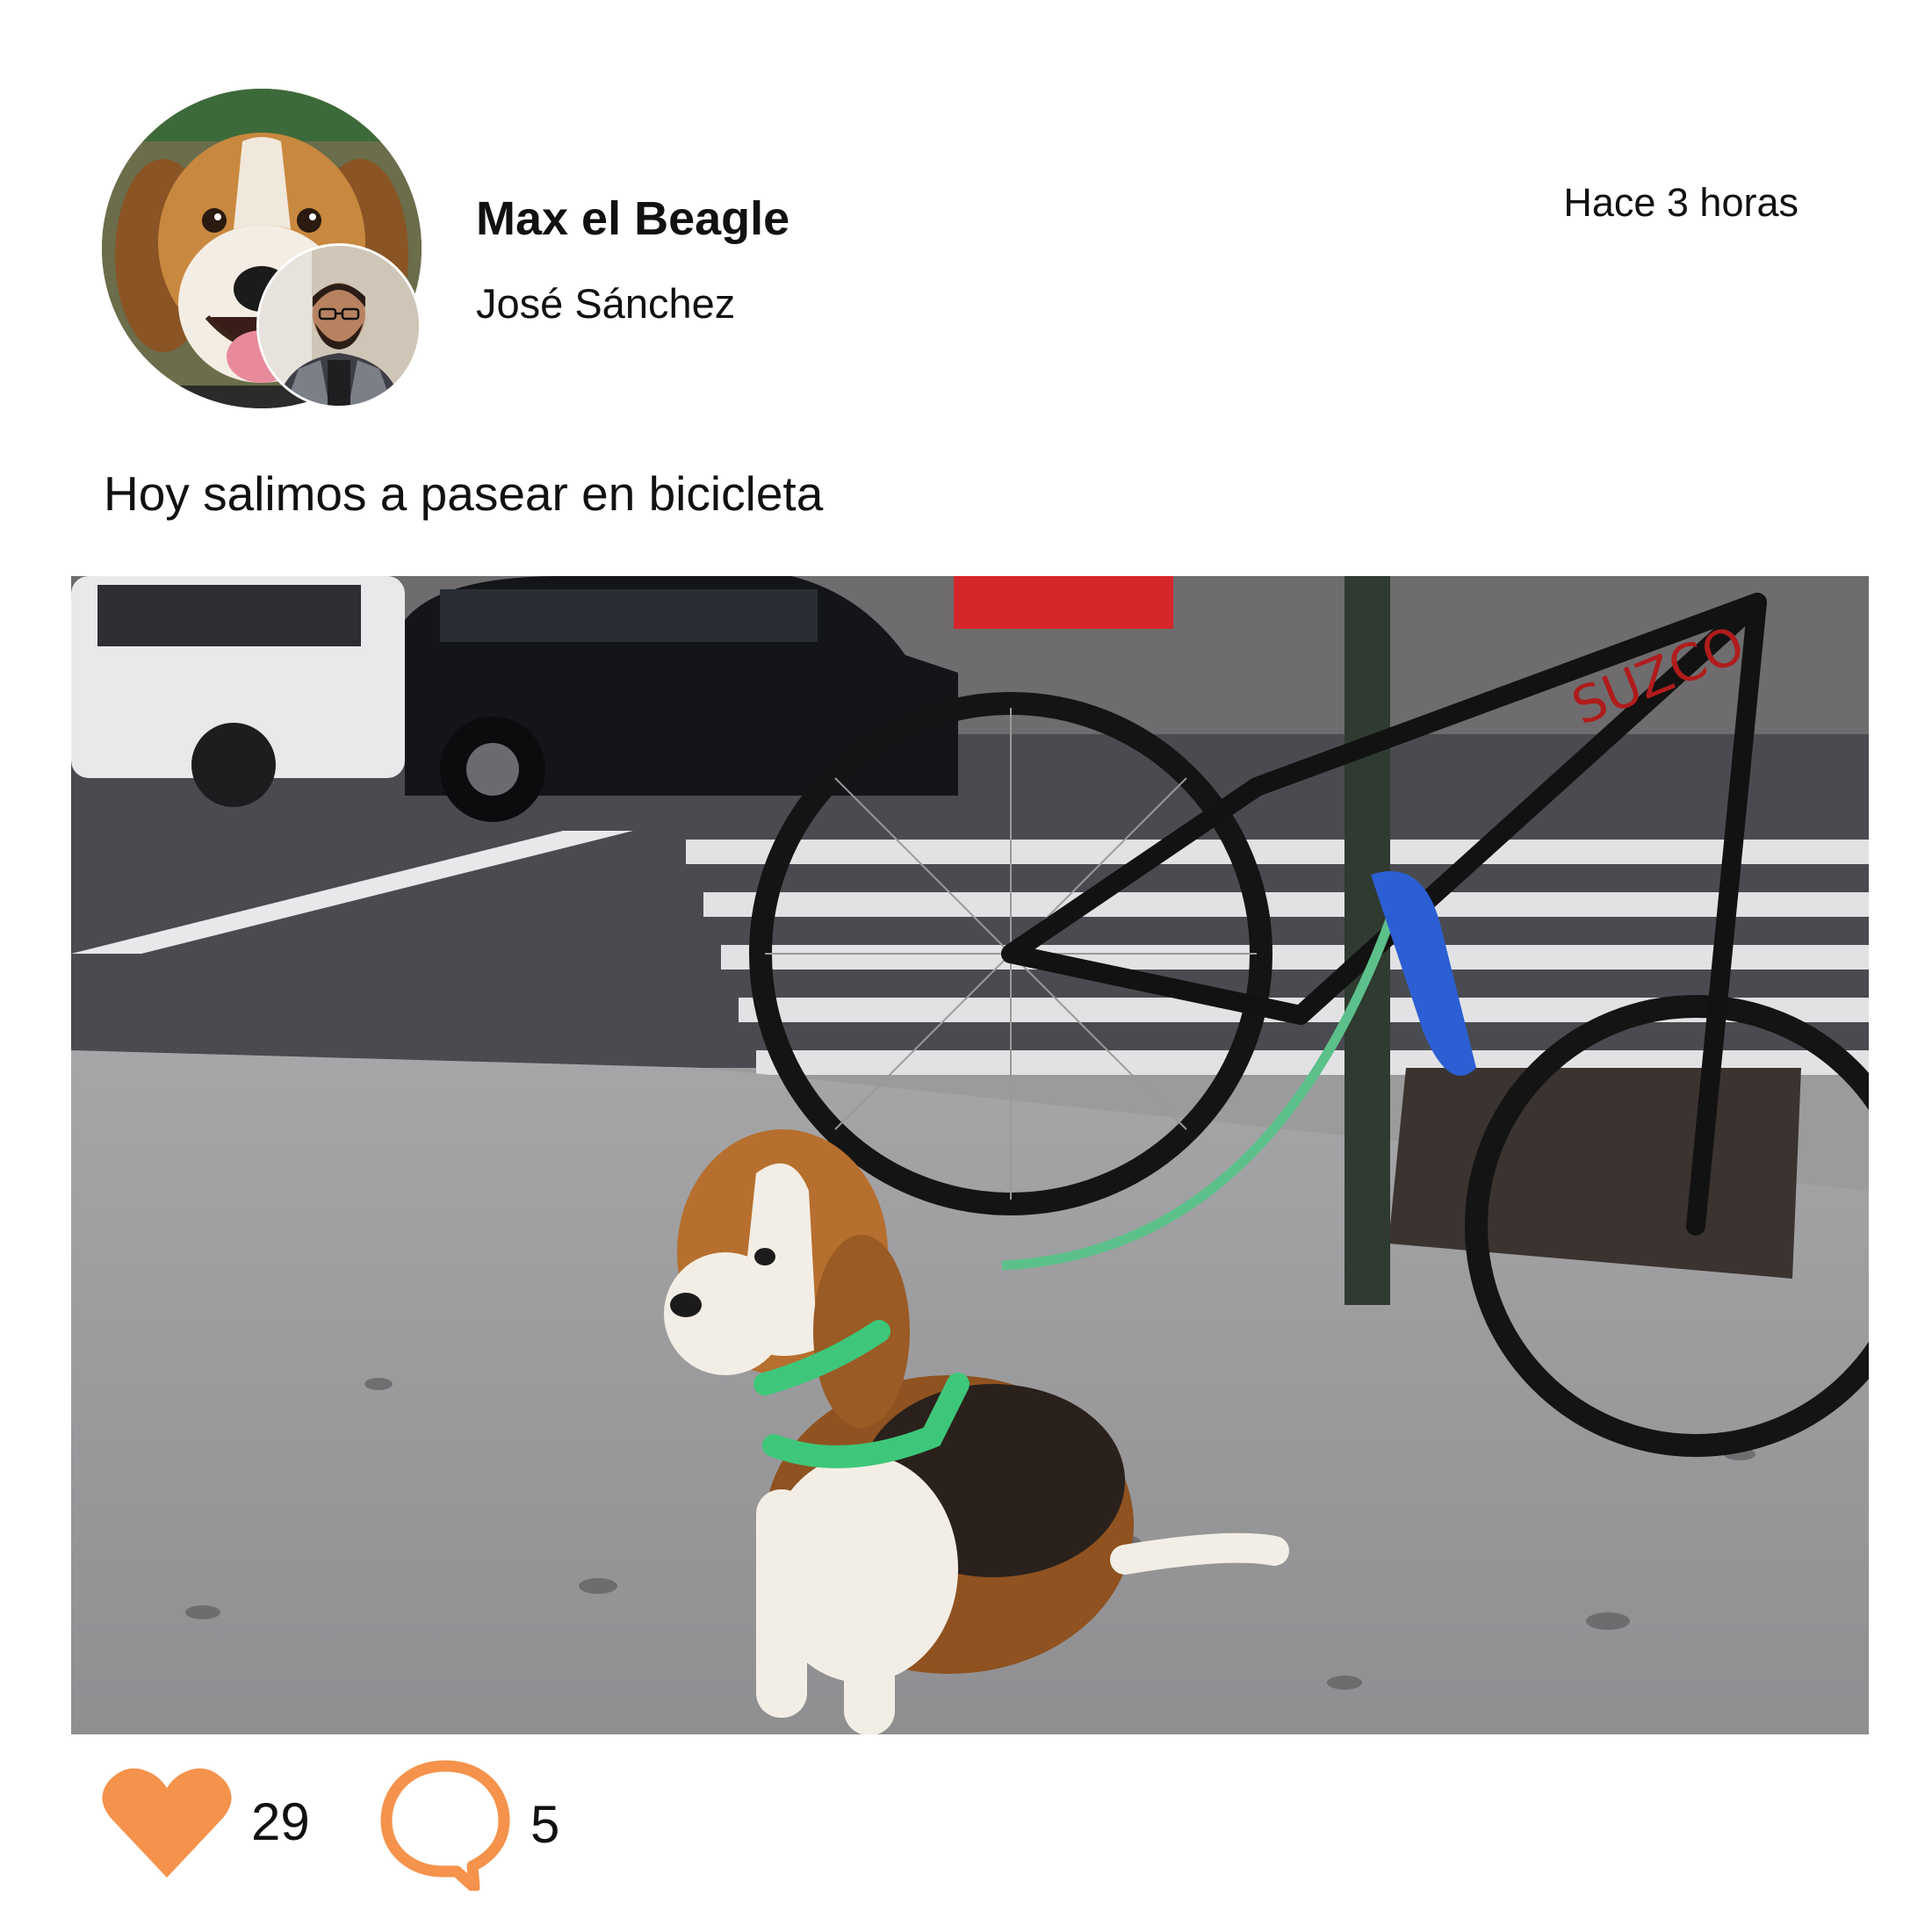 This screenshot has width=1932, height=1932. I want to click on author-avatar-group, so click(262, 248).